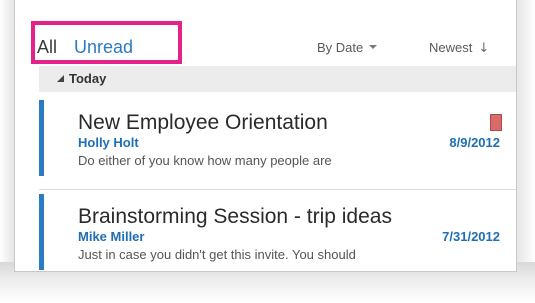 This screenshot has width=535, height=303. I want to click on filter-unread-tab: Unread, so click(103, 47).